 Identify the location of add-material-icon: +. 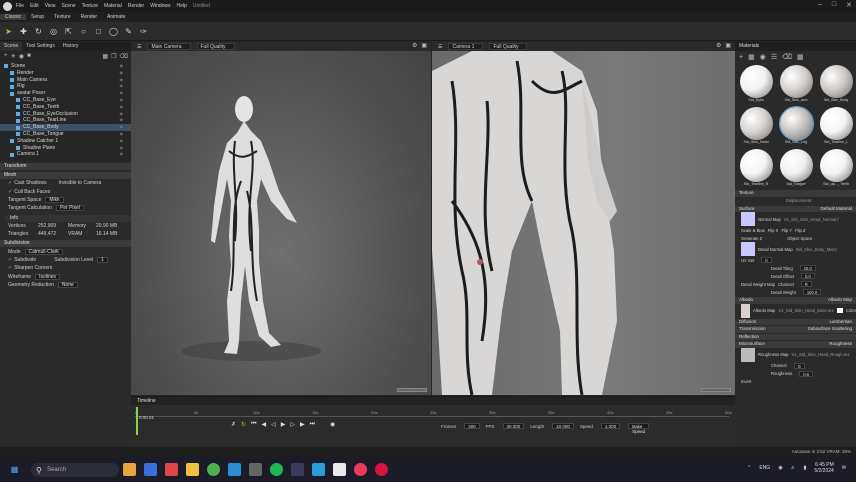
(741, 57).